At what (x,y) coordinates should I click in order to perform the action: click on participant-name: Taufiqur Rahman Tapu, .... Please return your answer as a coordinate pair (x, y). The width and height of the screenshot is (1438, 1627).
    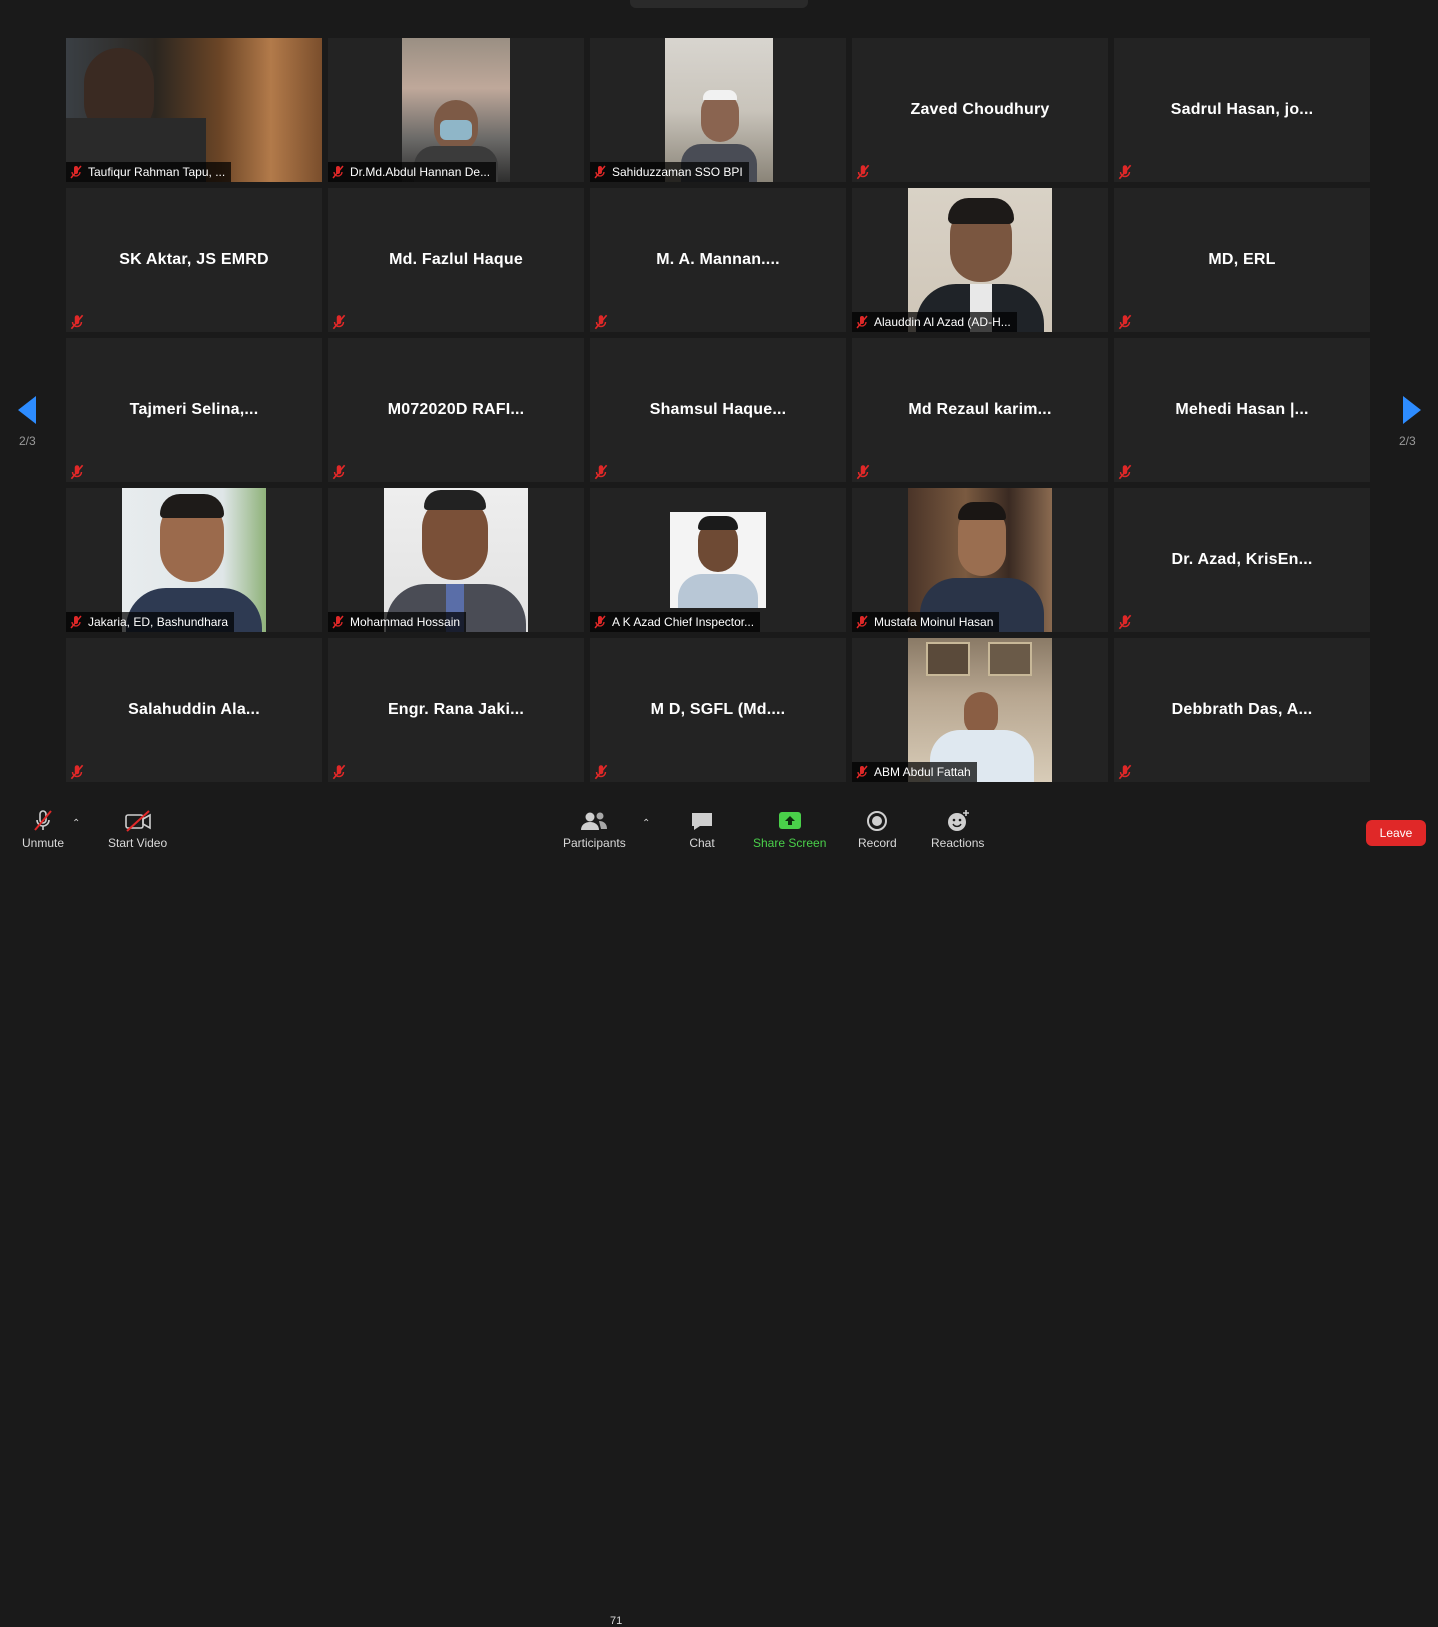
    Looking at the image, I should click on (157, 172).